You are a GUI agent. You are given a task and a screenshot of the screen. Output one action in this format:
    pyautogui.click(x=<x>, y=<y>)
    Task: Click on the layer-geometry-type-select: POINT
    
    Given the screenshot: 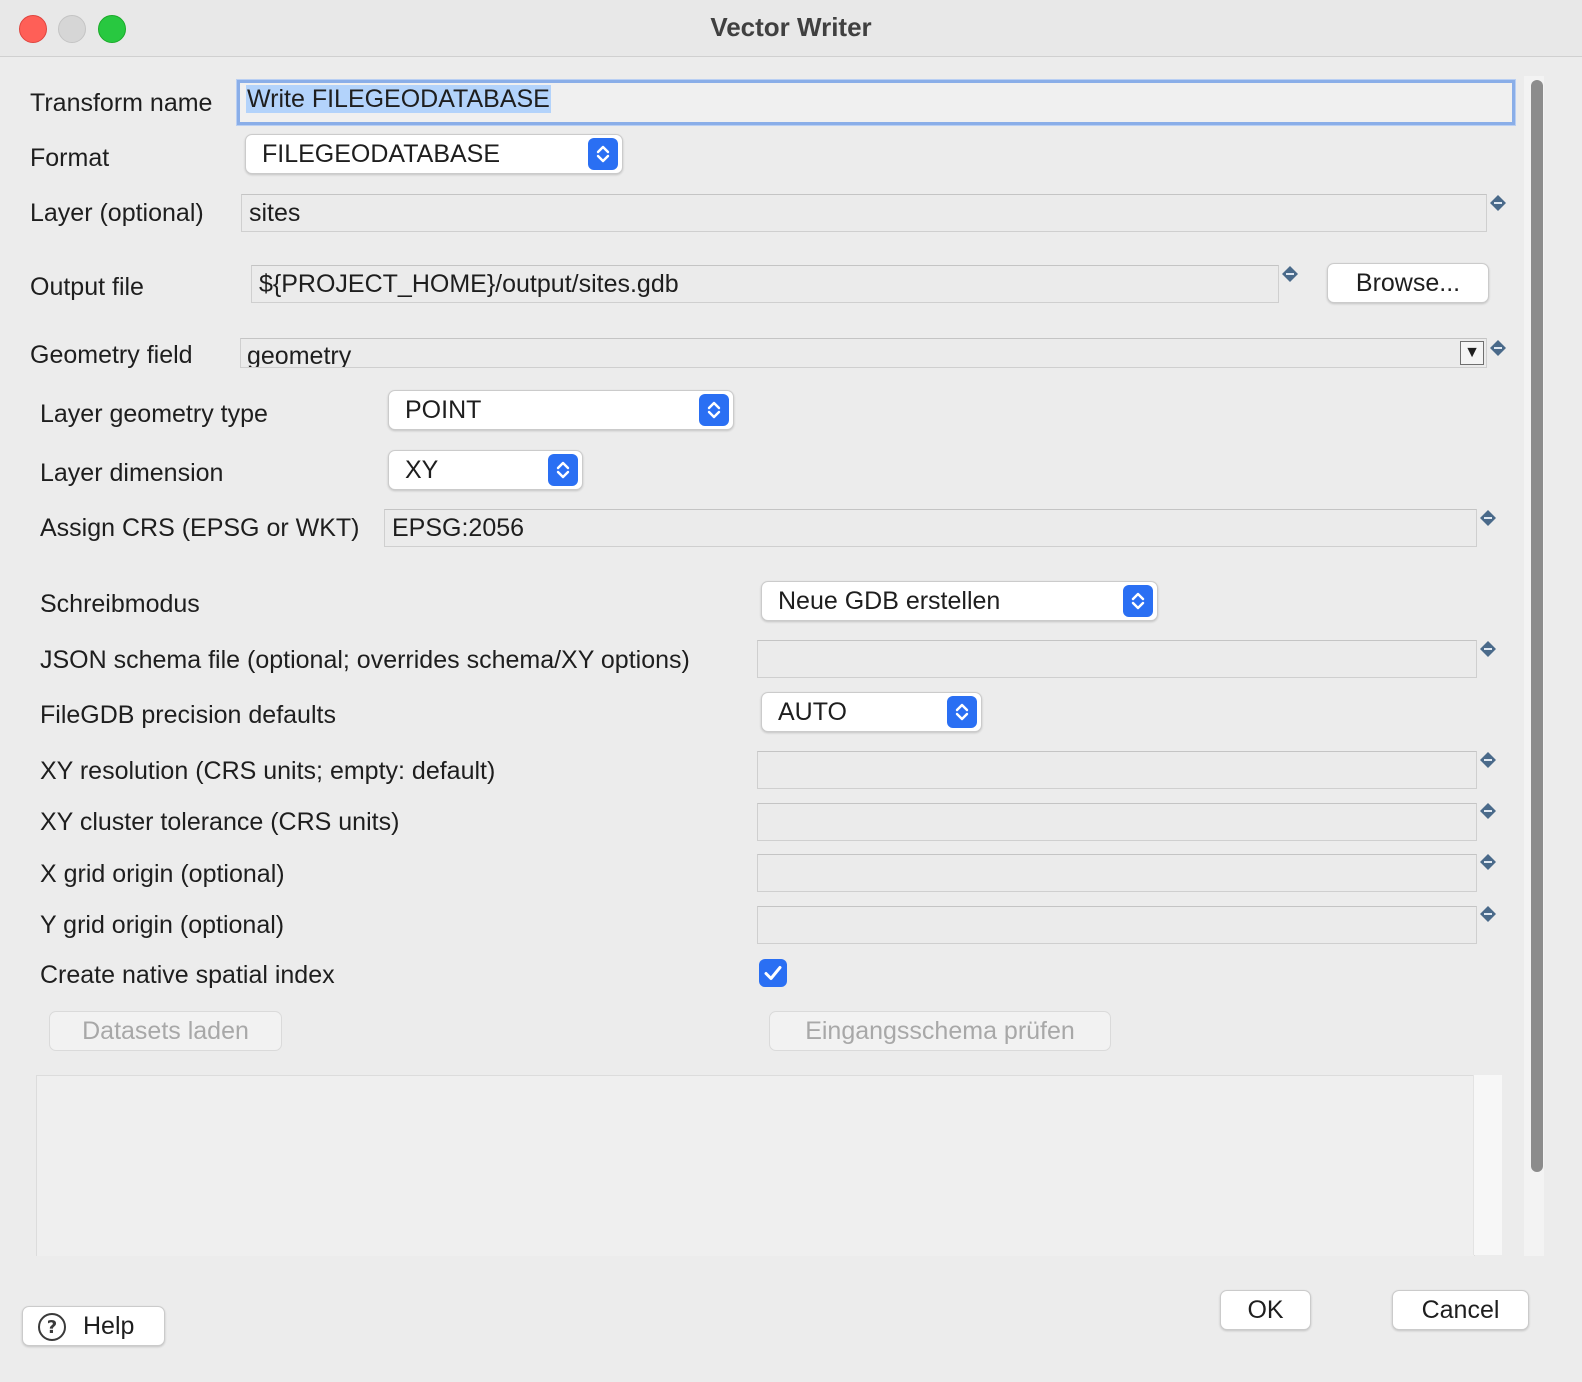 What is the action you would take?
    pyautogui.click(x=561, y=410)
    